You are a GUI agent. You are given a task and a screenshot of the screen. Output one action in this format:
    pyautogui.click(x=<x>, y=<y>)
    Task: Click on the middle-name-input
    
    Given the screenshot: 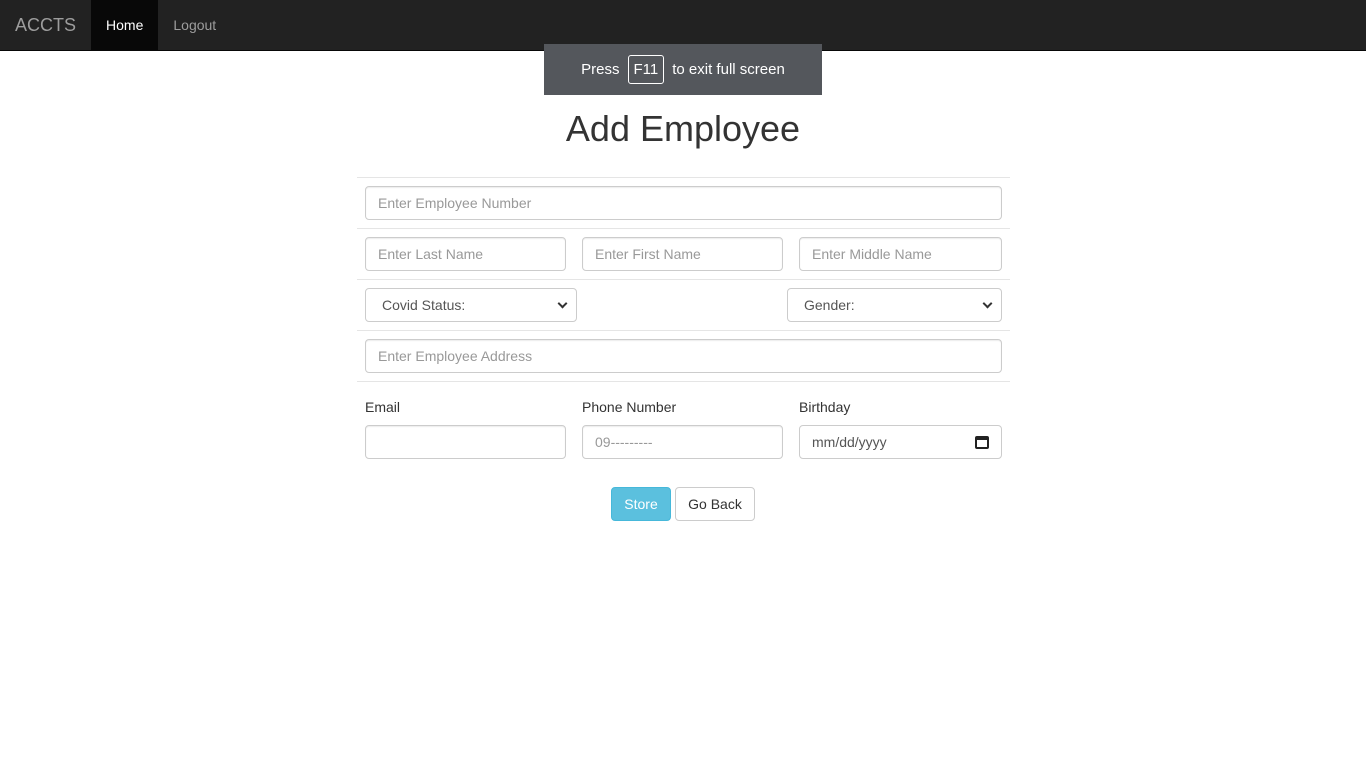 What is the action you would take?
    pyautogui.click(x=900, y=254)
    